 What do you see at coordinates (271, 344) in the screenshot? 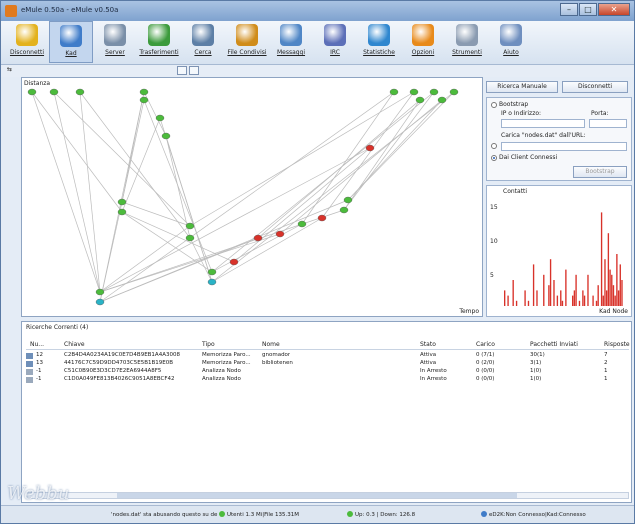
I see `column-header: Nome` at bounding box center [271, 344].